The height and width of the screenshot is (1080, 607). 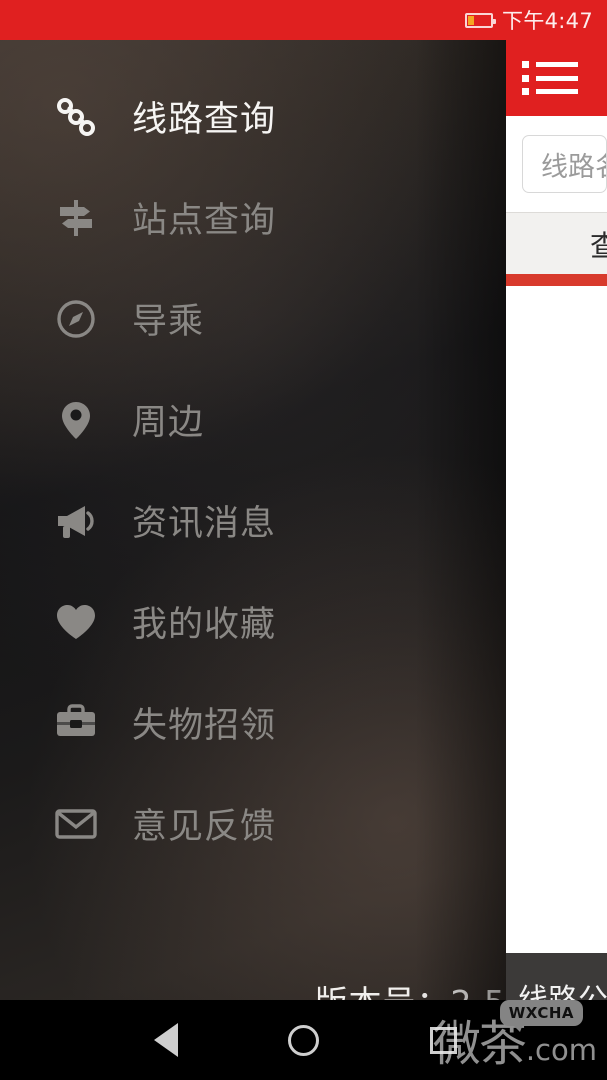 What do you see at coordinates (76, 319) in the screenshot?
I see `compass-icon` at bounding box center [76, 319].